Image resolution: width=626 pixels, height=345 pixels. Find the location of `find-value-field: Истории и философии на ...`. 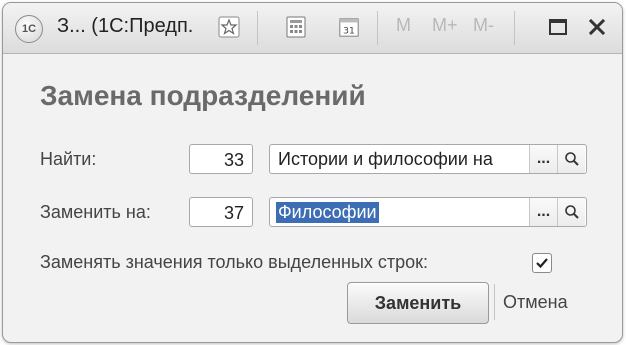

find-value-field: Истории и философии на ... is located at coordinates (428, 159).